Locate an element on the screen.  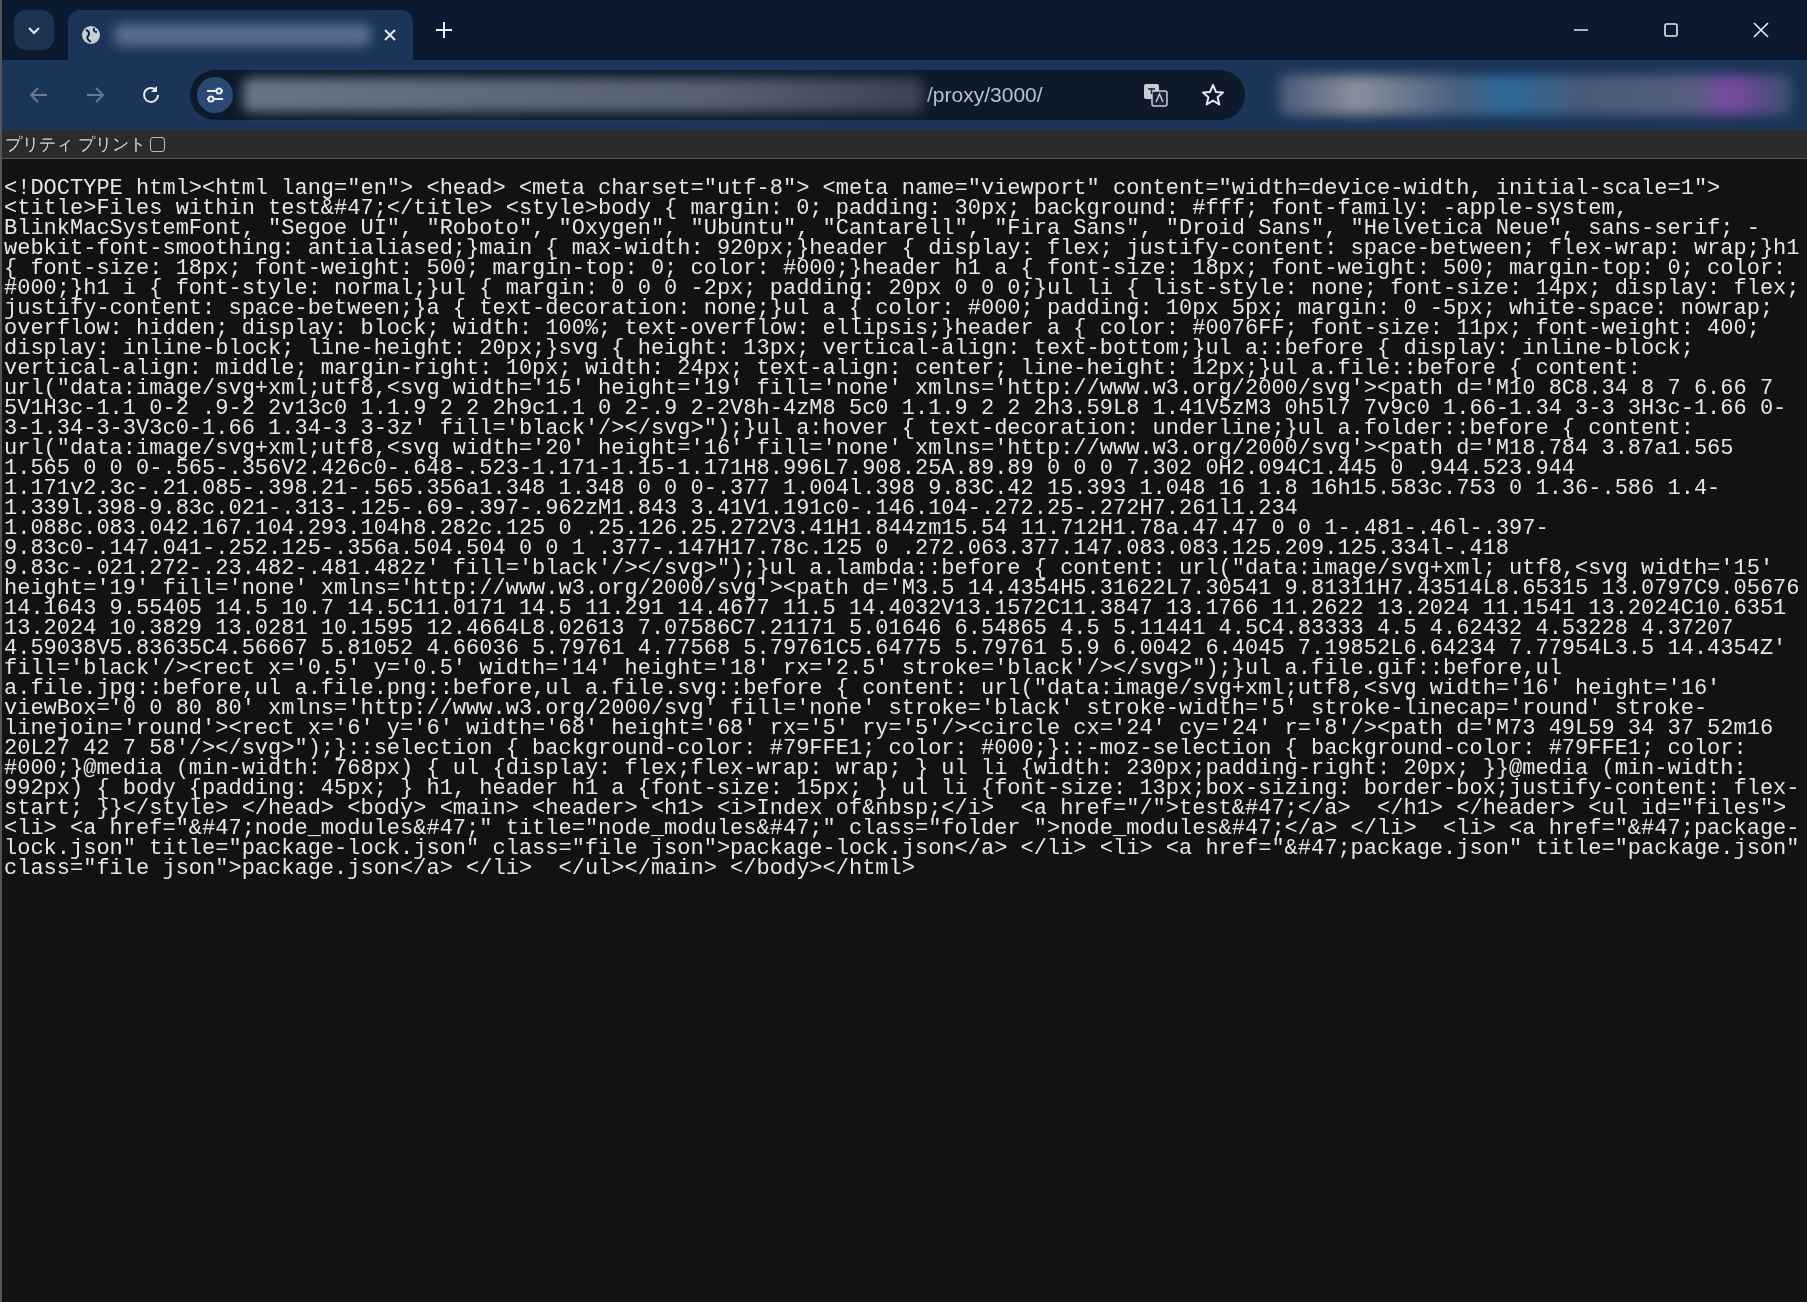
url-text: /proxy/3000/ is located at coordinates (985, 95).